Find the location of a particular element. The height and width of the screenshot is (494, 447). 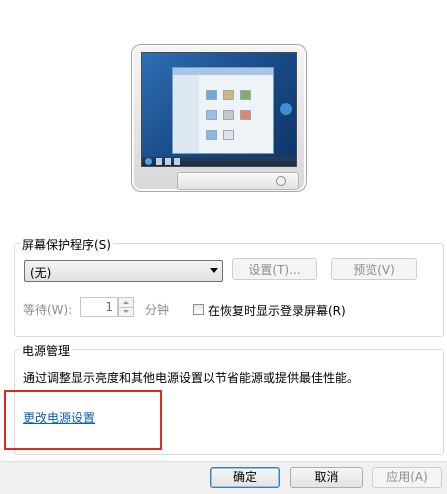

wait-spinner is located at coordinates (126, 307).